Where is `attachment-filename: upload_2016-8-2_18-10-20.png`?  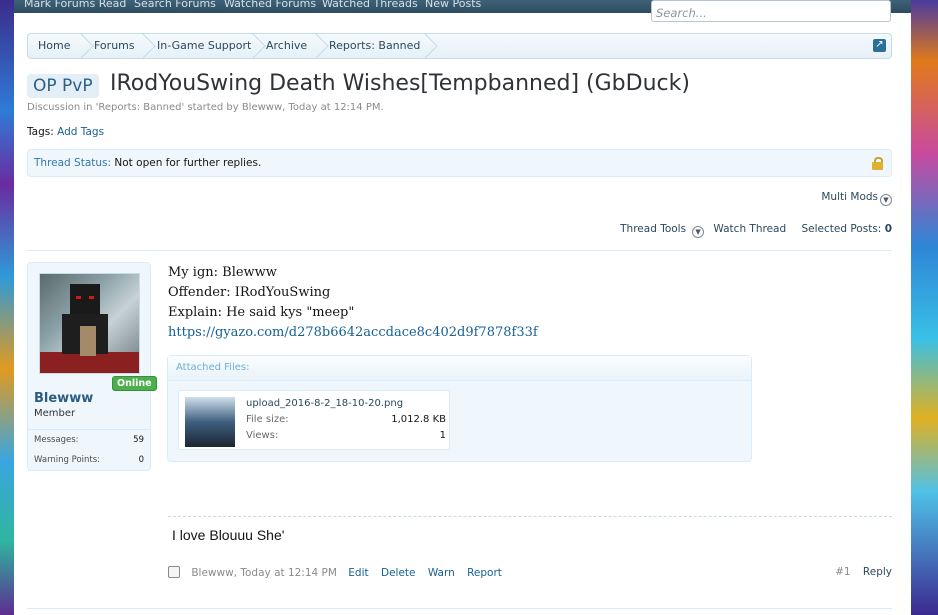 attachment-filename: upload_2016-8-2_18-10-20.png is located at coordinates (324, 403).